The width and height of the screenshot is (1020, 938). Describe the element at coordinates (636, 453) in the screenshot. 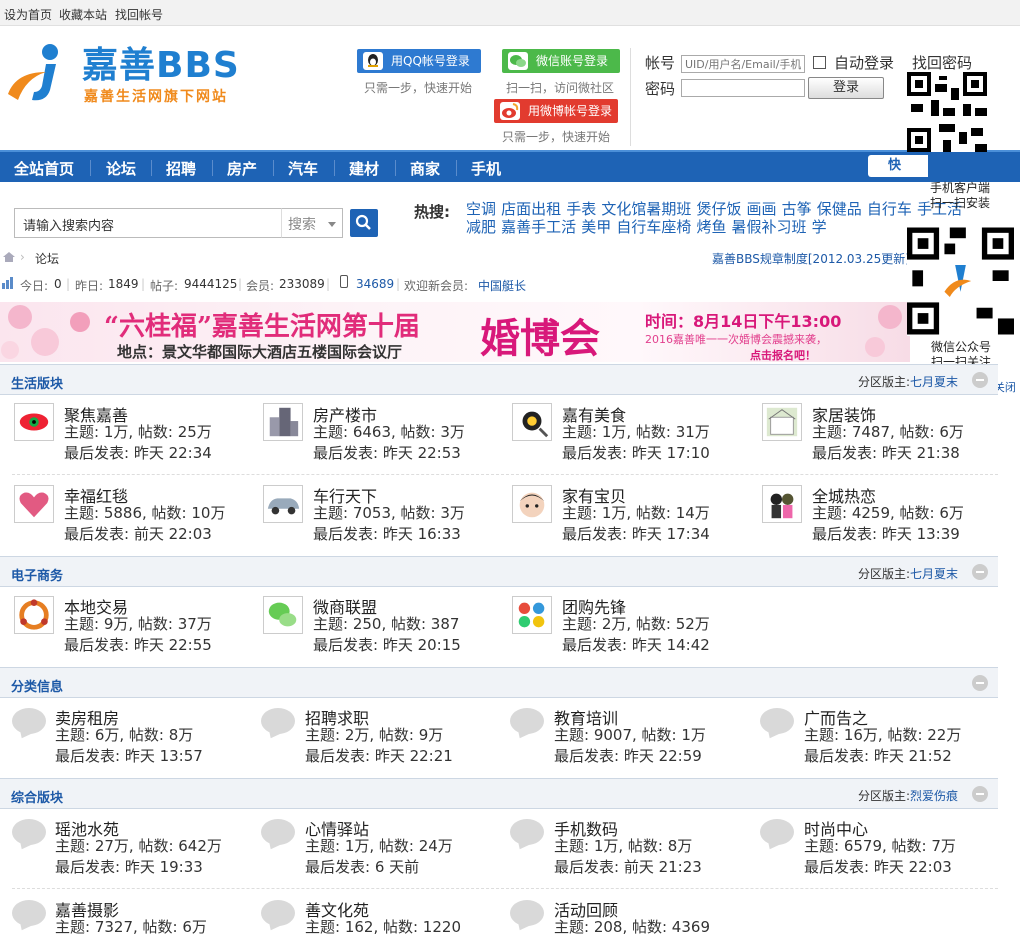

I see `forum-last-post: 最后发表: 昨天 17:10` at that location.